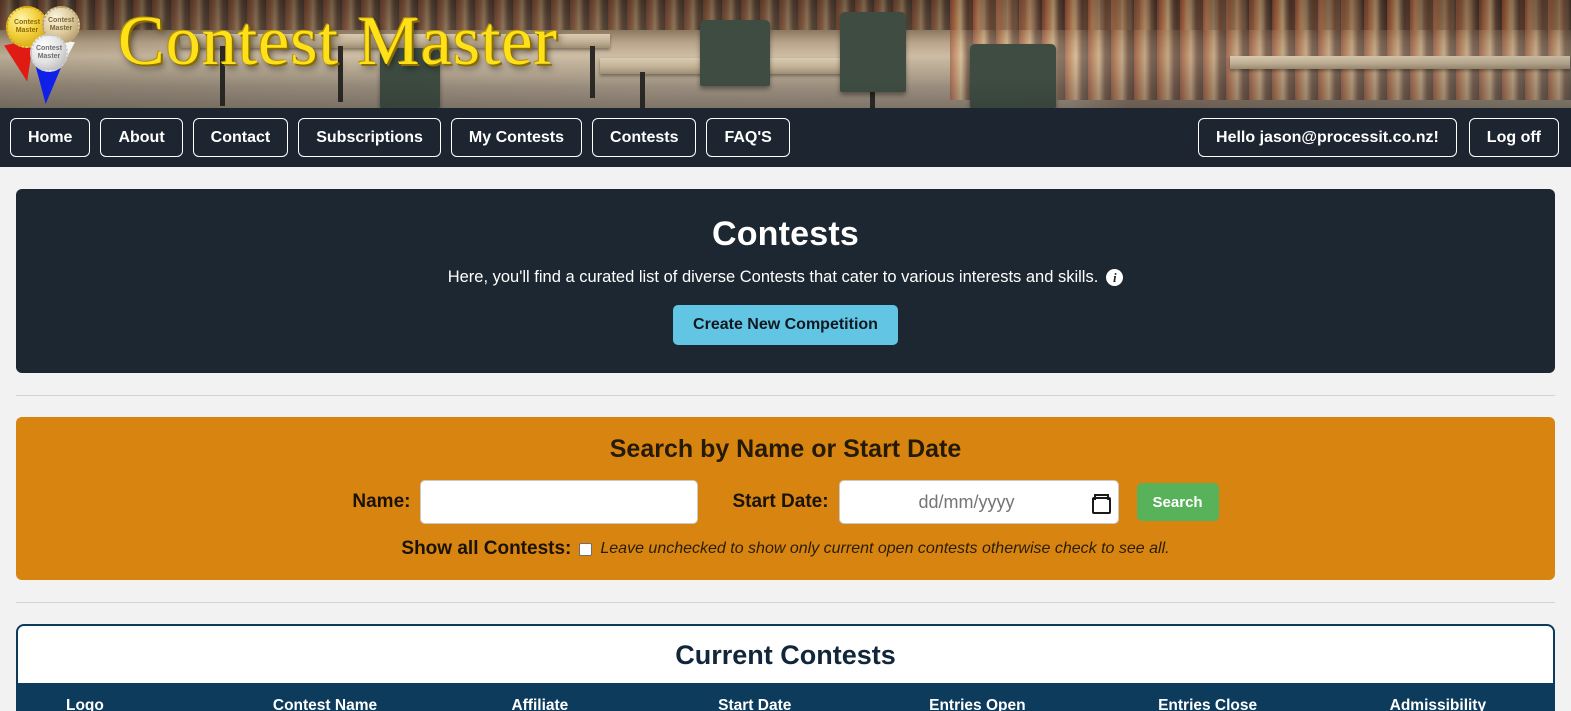  I want to click on column-header-entries-close: Entries Close, so click(1207, 697).